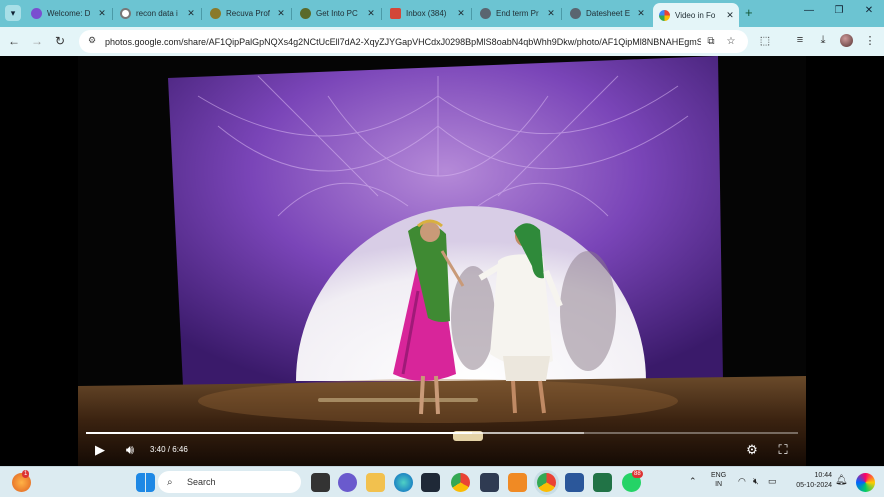 The image size is (884, 497). What do you see at coordinates (92, 42) in the screenshot?
I see `site-info-icon: ⚙` at bounding box center [92, 42].